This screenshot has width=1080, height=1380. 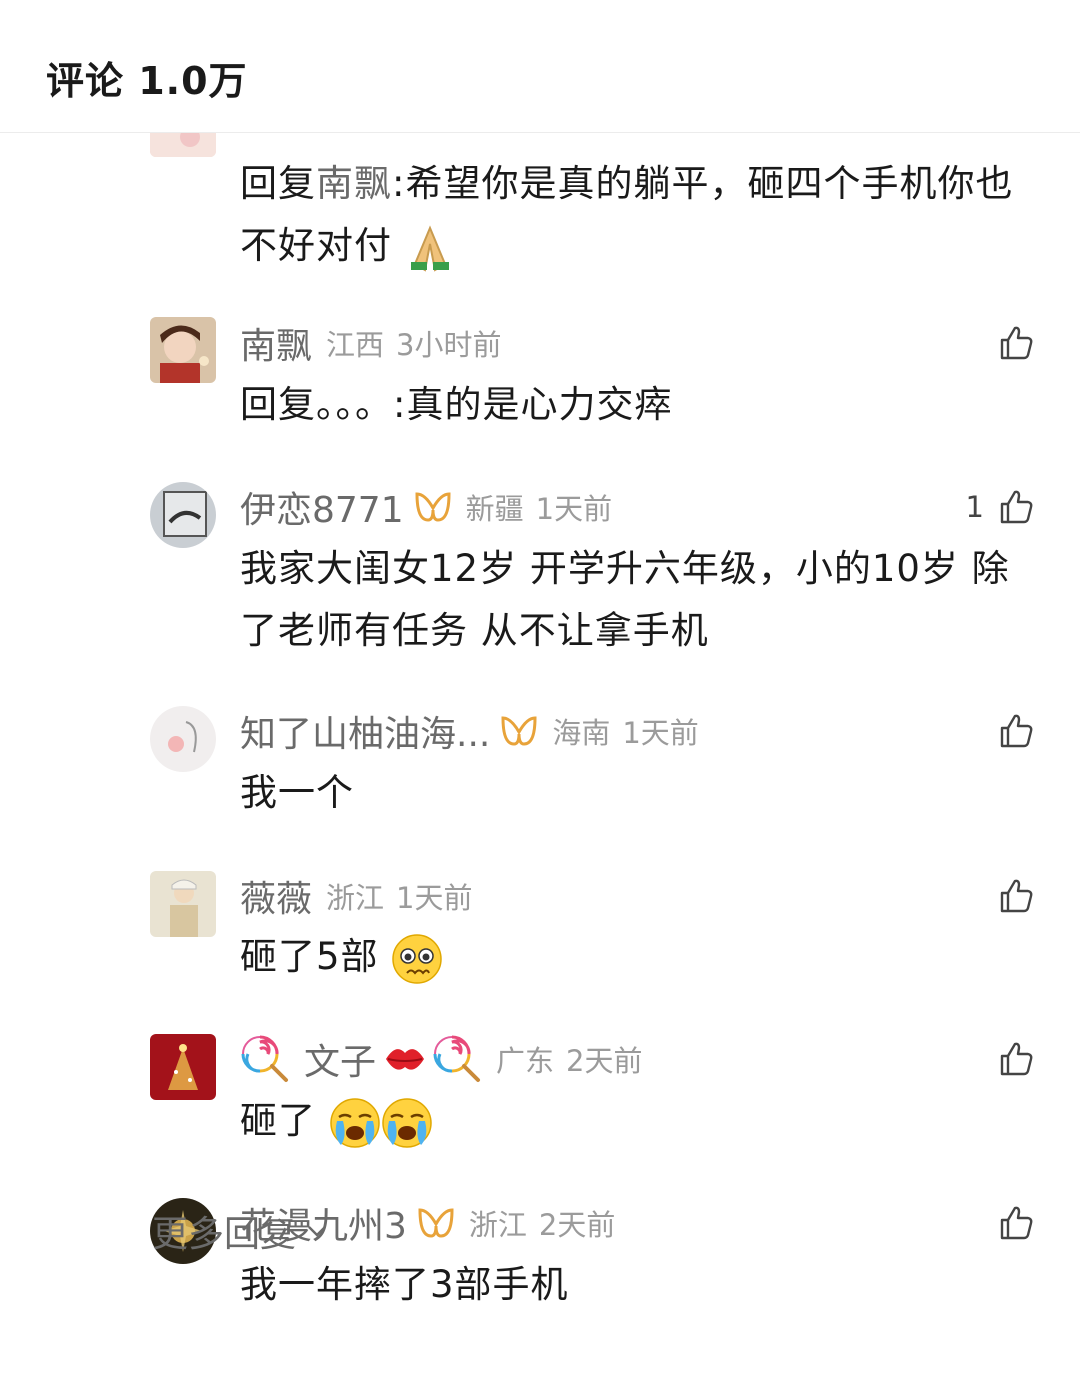 What do you see at coordinates (640, 957) in the screenshot?
I see `comment-text: 砸了5部` at bounding box center [640, 957].